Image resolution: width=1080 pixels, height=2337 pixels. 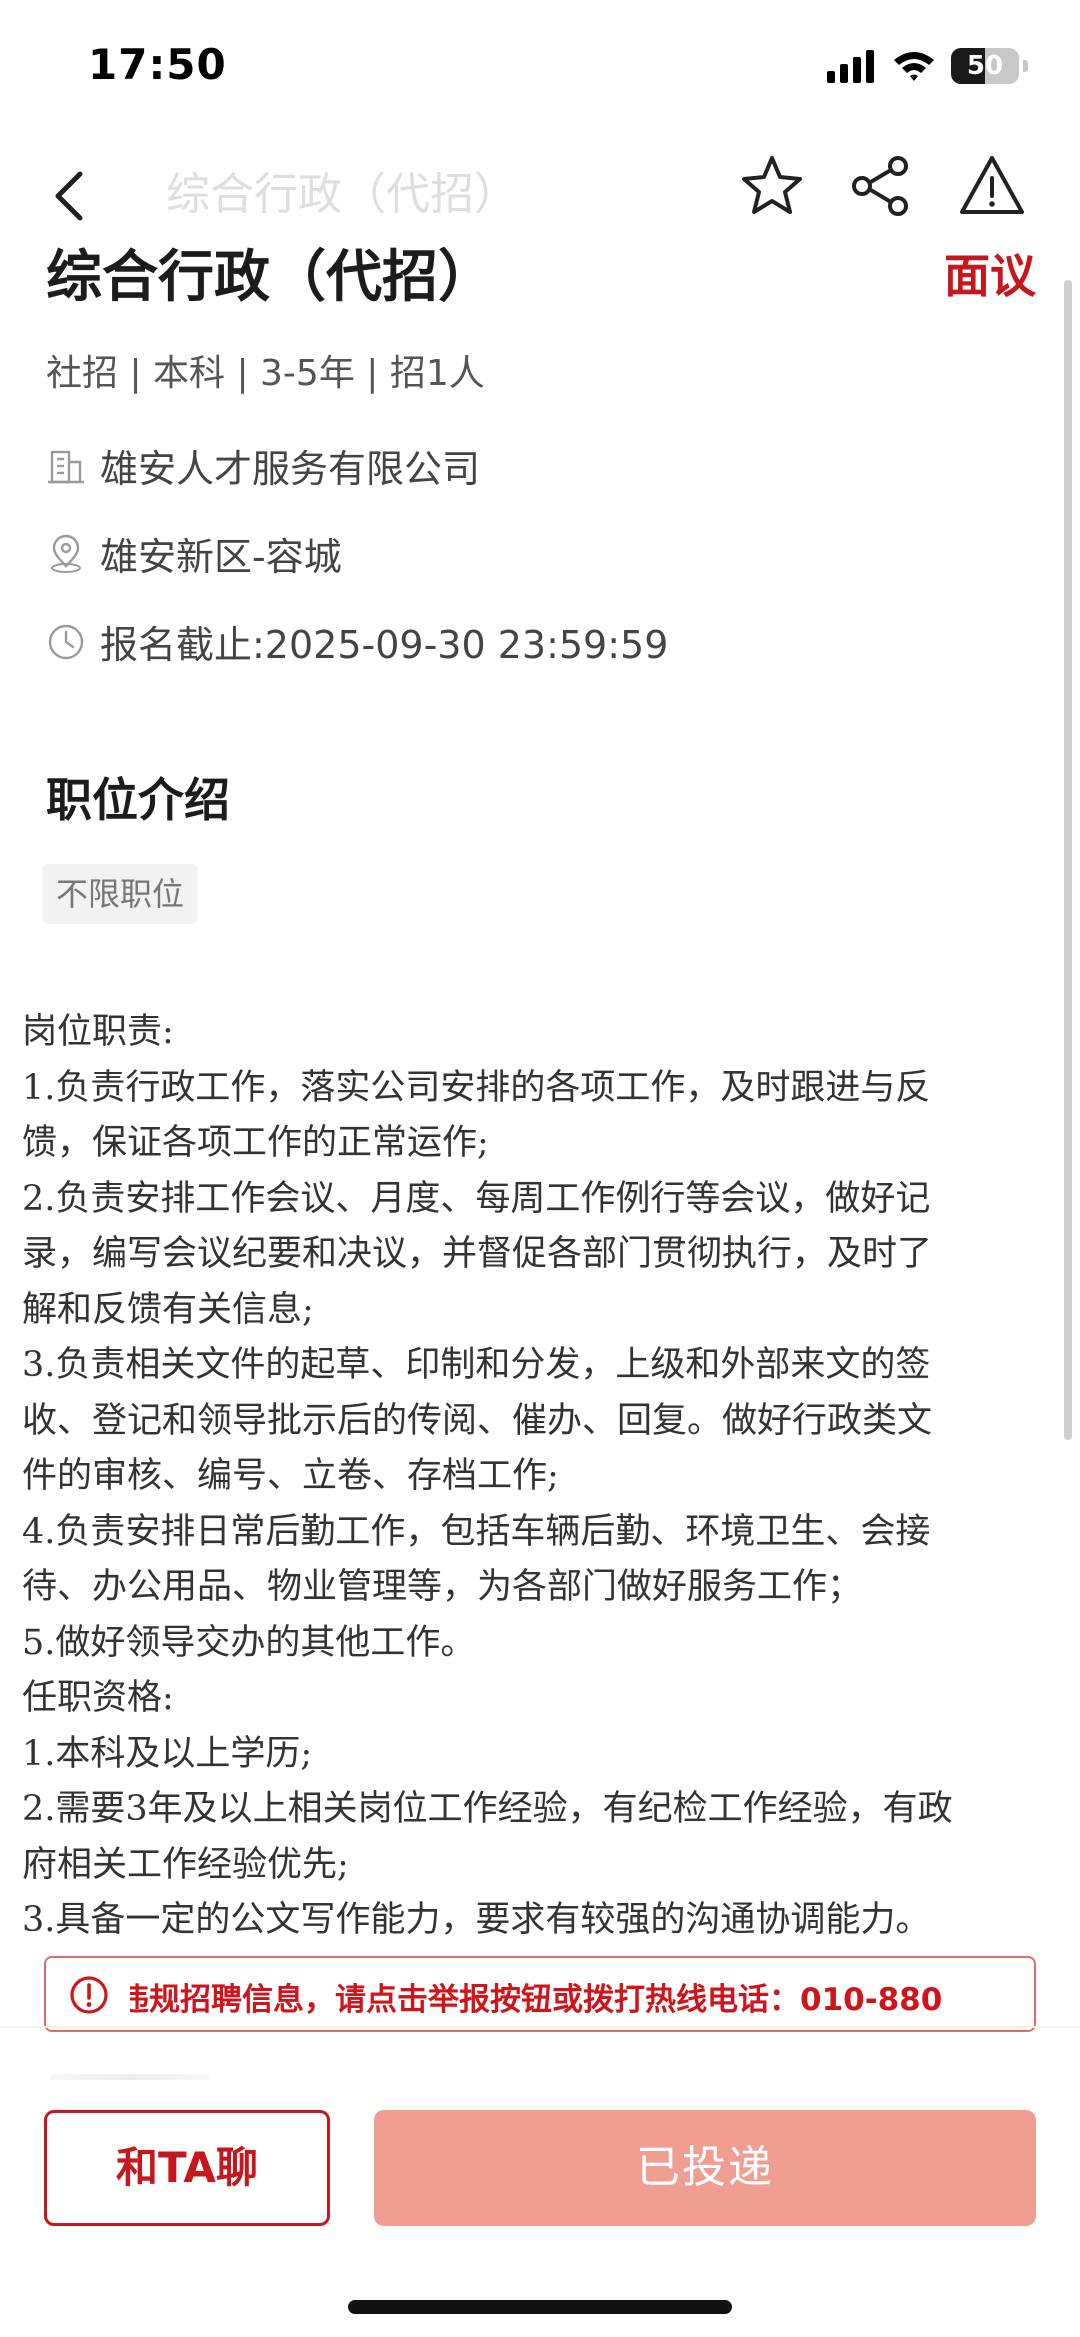 I want to click on description-line: 2.需要3年及以上相关岗位工作经验，有纪检工作经验，有政, so click(x=487, y=1809).